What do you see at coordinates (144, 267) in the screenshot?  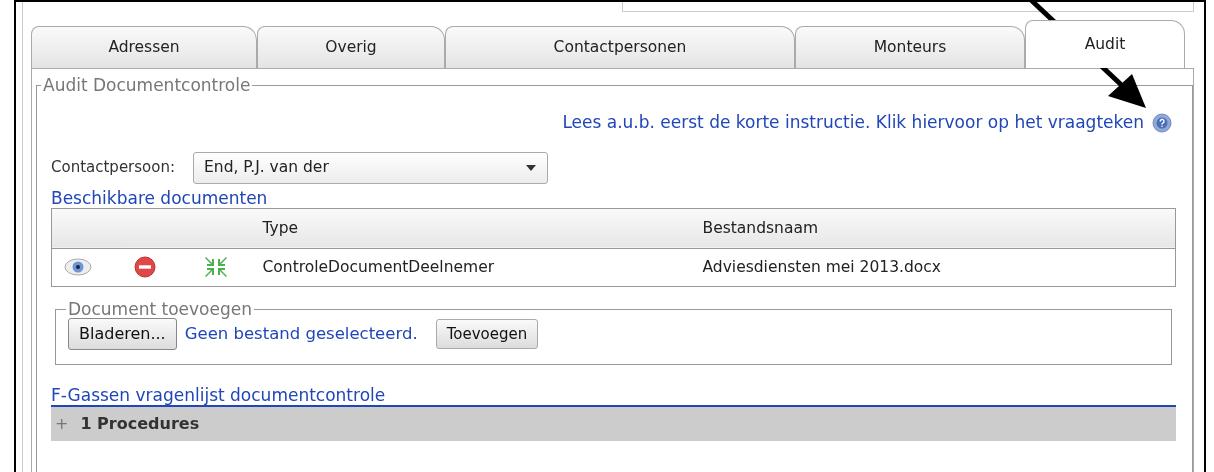 I see `remove-icon` at bounding box center [144, 267].